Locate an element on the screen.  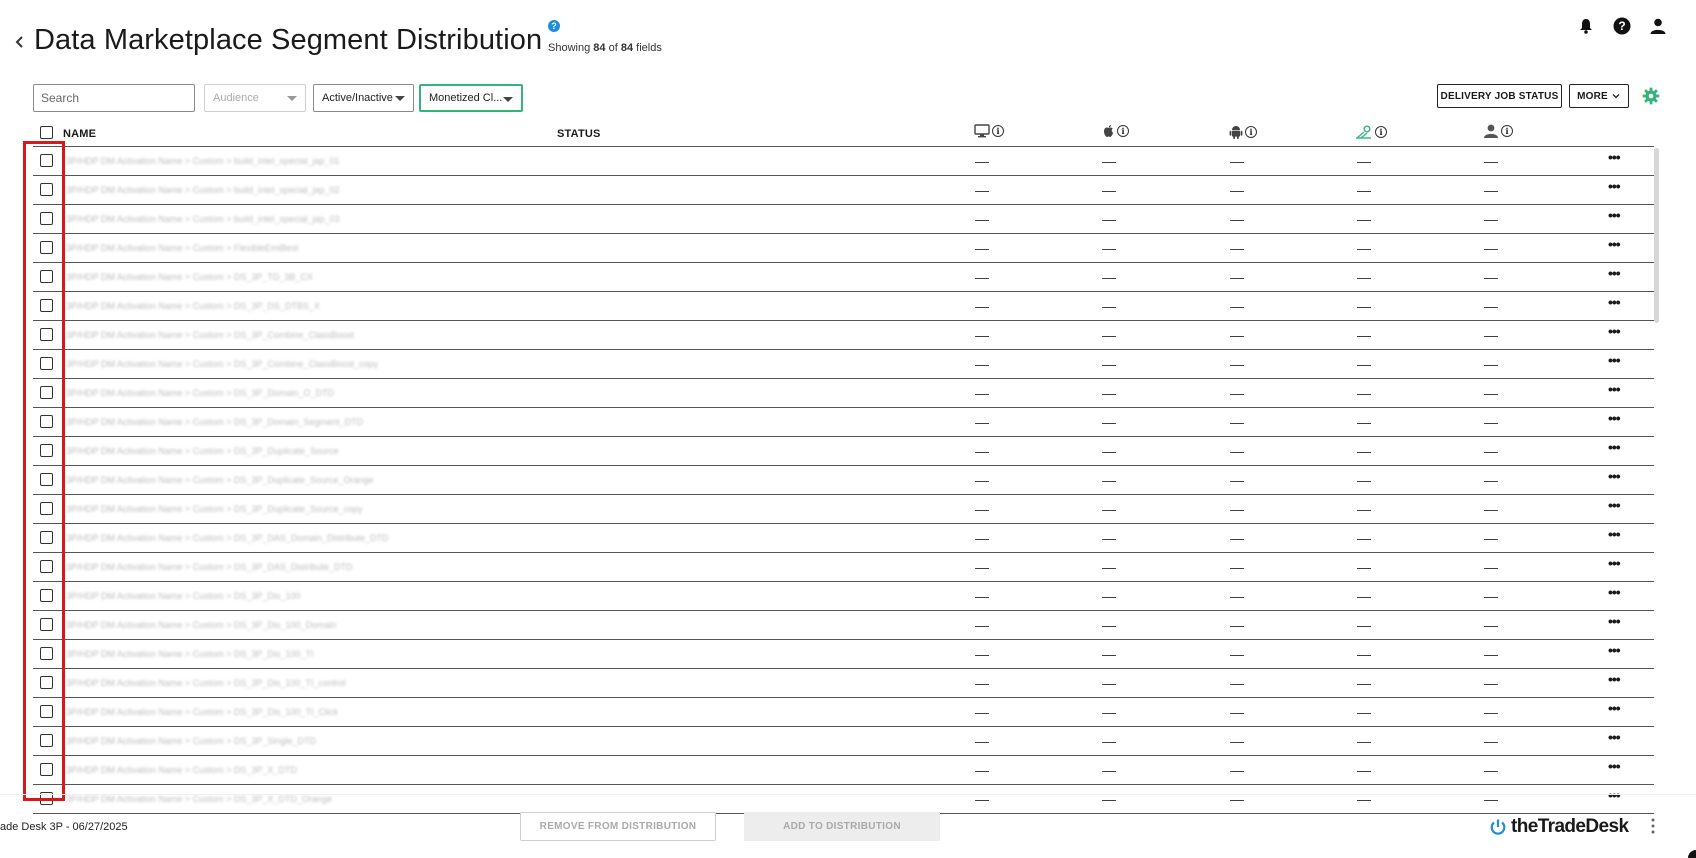
help-icon: ? is located at coordinates (1622, 26).